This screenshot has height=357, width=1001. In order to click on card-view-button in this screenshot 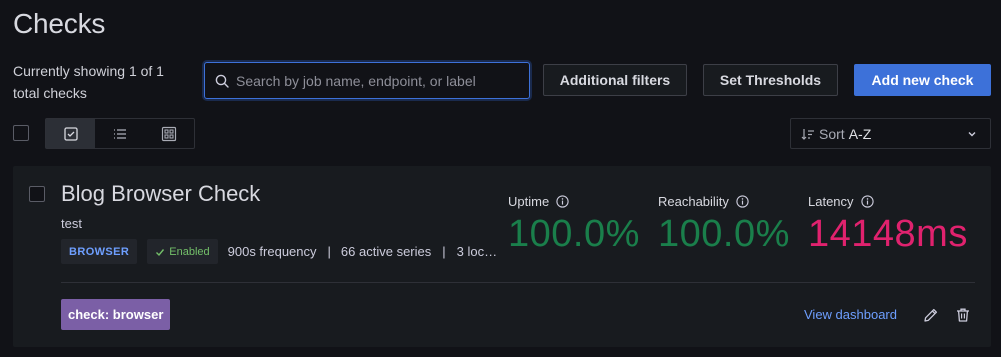, I will do `click(71, 133)`.